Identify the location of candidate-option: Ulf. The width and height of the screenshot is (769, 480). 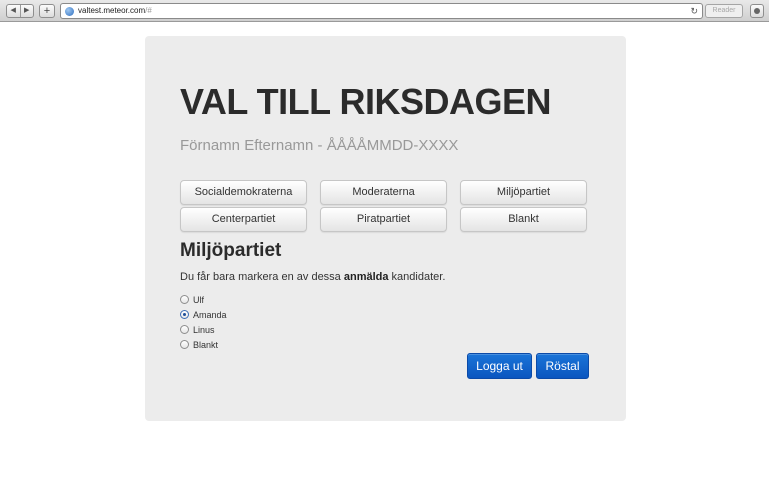
(203, 299).